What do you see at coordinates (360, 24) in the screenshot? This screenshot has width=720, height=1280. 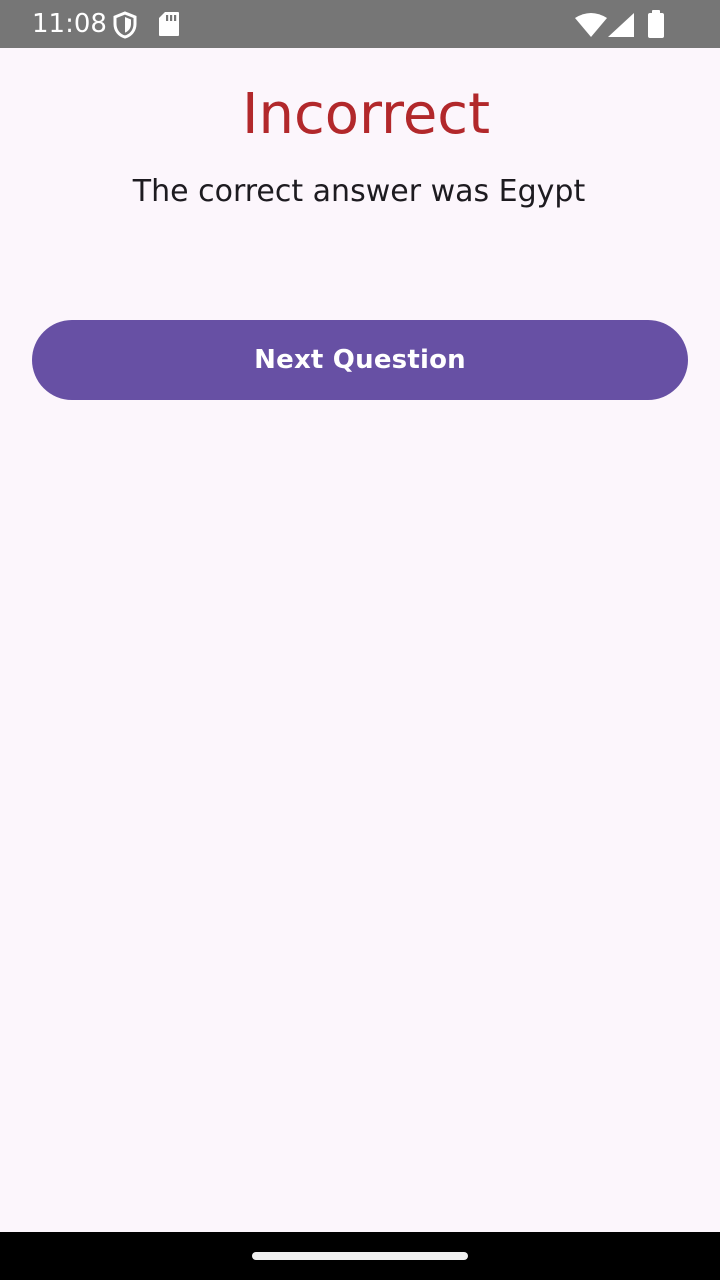 I see `status-bar: 11:08` at bounding box center [360, 24].